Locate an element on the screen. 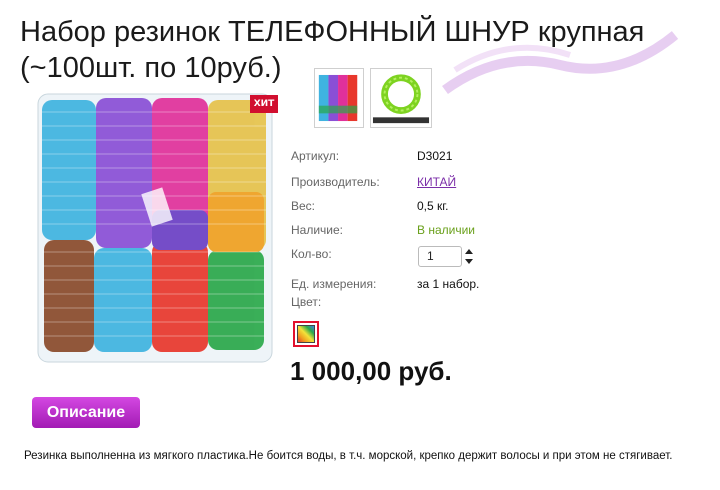  weight-value: 0,5 кг. is located at coordinates (433, 206).